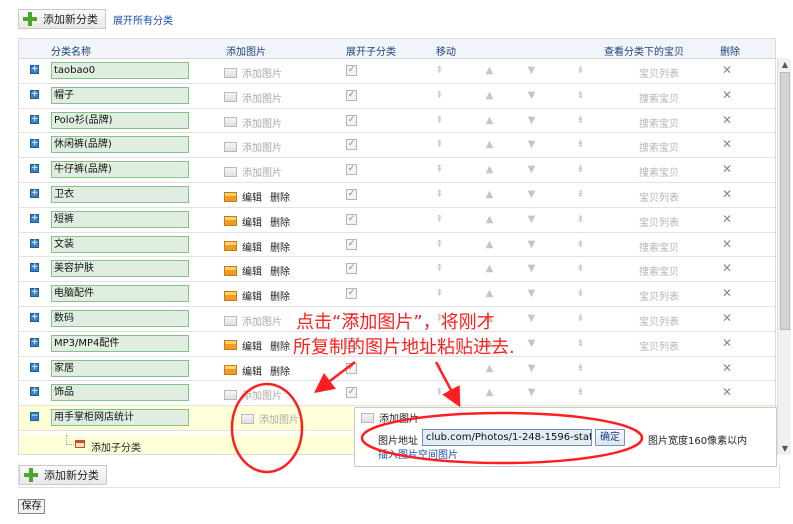 This screenshot has height=524, width=793. What do you see at coordinates (335, 377) in the screenshot?
I see `annotation-arrow-left` at bounding box center [335, 377].